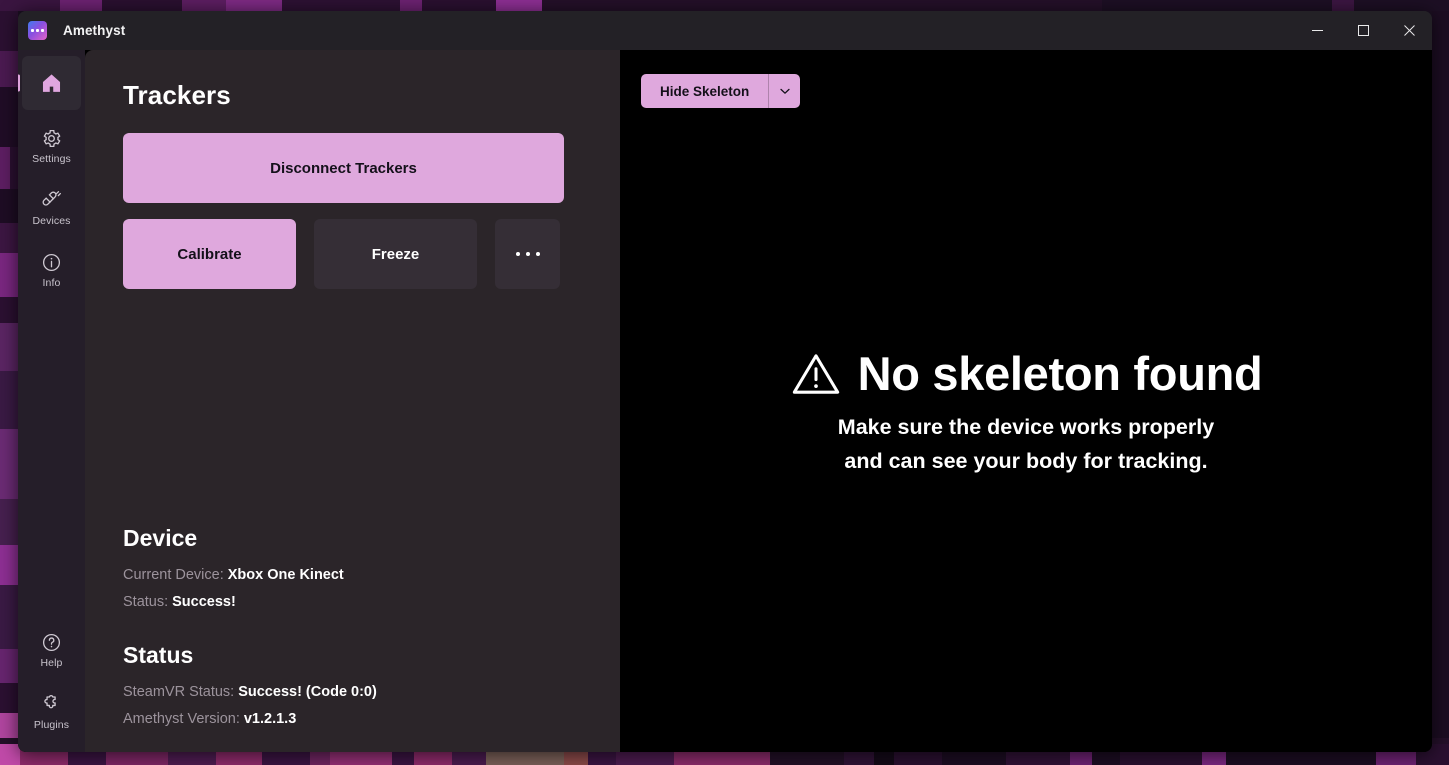 The height and width of the screenshot is (765, 1449). What do you see at coordinates (51, 663) in the screenshot?
I see `sidebar-item-label: Help` at bounding box center [51, 663].